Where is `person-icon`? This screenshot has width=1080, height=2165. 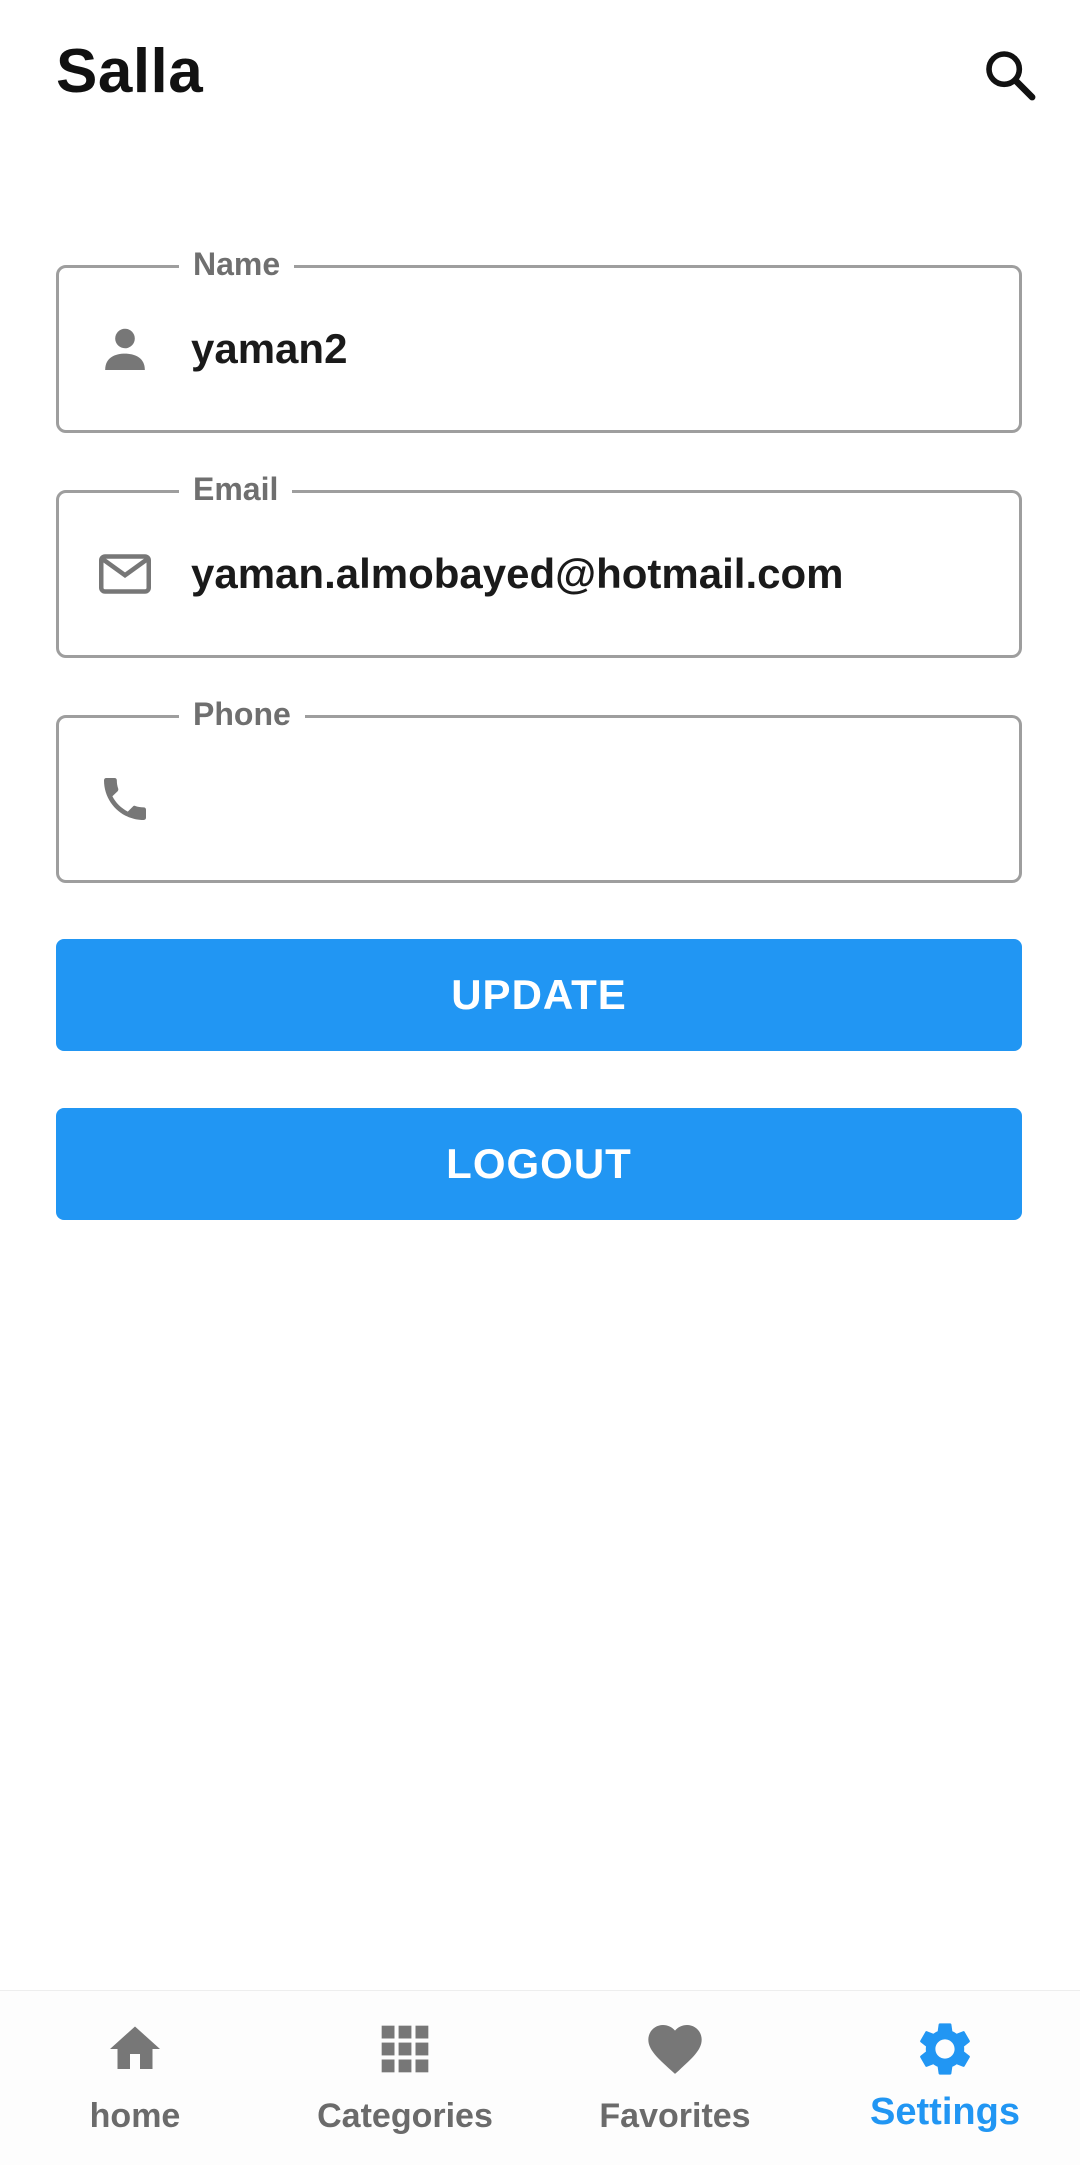
person-icon is located at coordinates (125, 349).